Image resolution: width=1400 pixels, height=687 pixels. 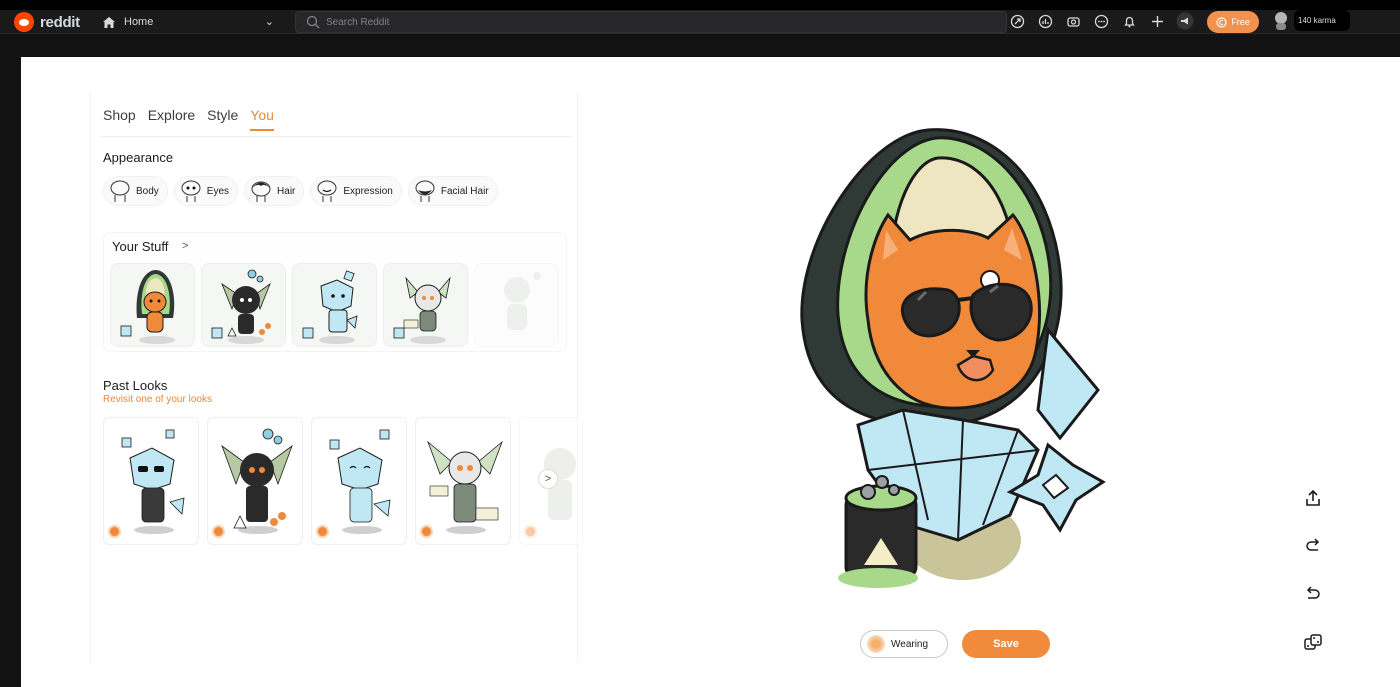 I want to click on winged-helmet-avatar-thumbnail, so click(x=422, y=310).